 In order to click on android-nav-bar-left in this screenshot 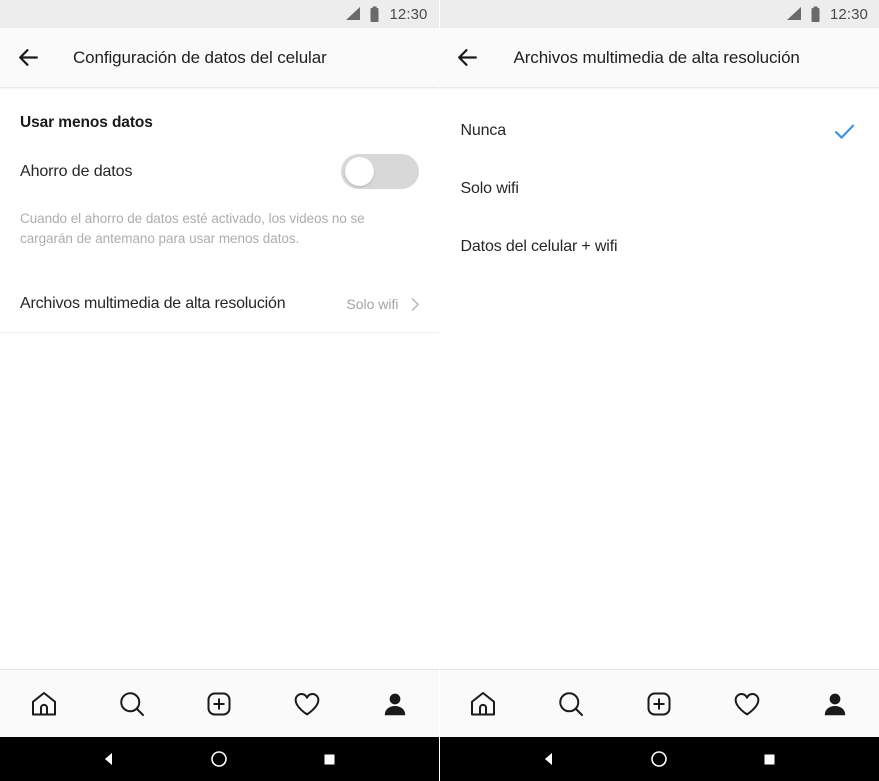, I will do `click(219, 759)`.